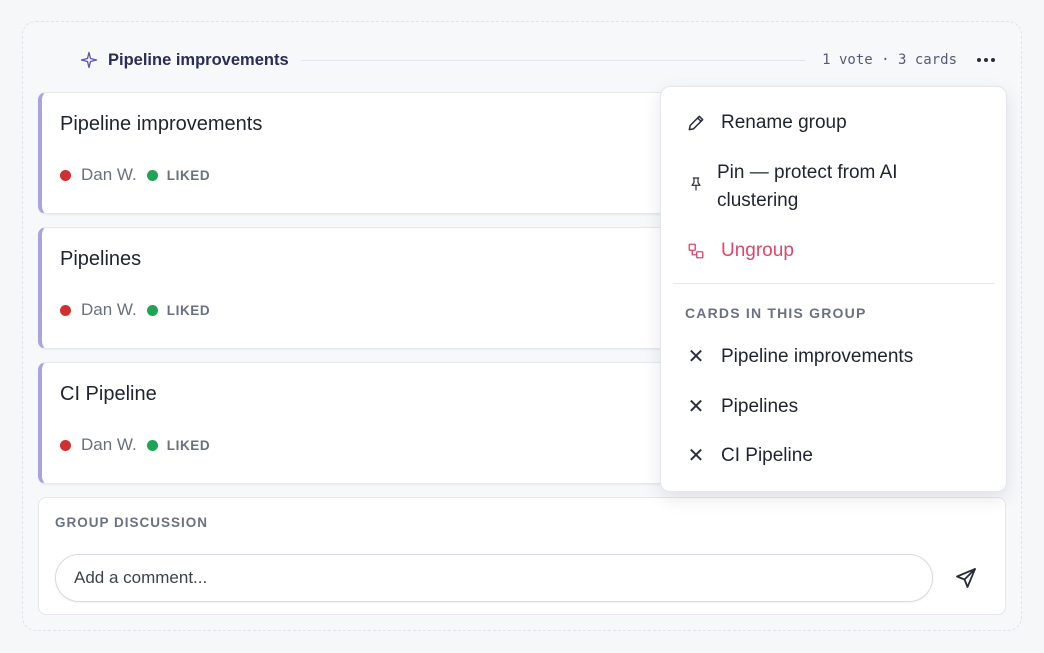 The height and width of the screenshot is (653, 1044). Describe the element at coordinates (363, 423) in the screenshot. I see `card: CI Pipeline Dan W. LIKED` at that location.